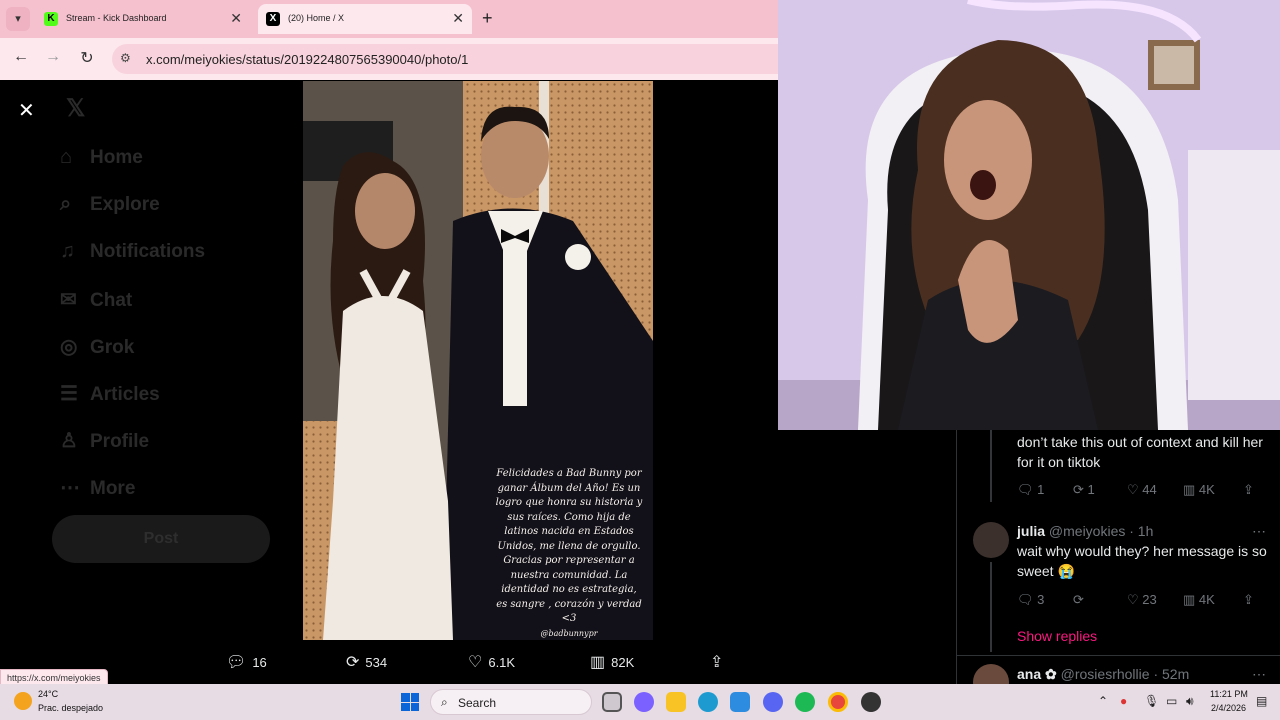 This screenshot has height=720, width=1280. What do you see at coordinates (21, 57) in the screenshot?
I see `back-icon: ←` at bounding box center [21, 57].